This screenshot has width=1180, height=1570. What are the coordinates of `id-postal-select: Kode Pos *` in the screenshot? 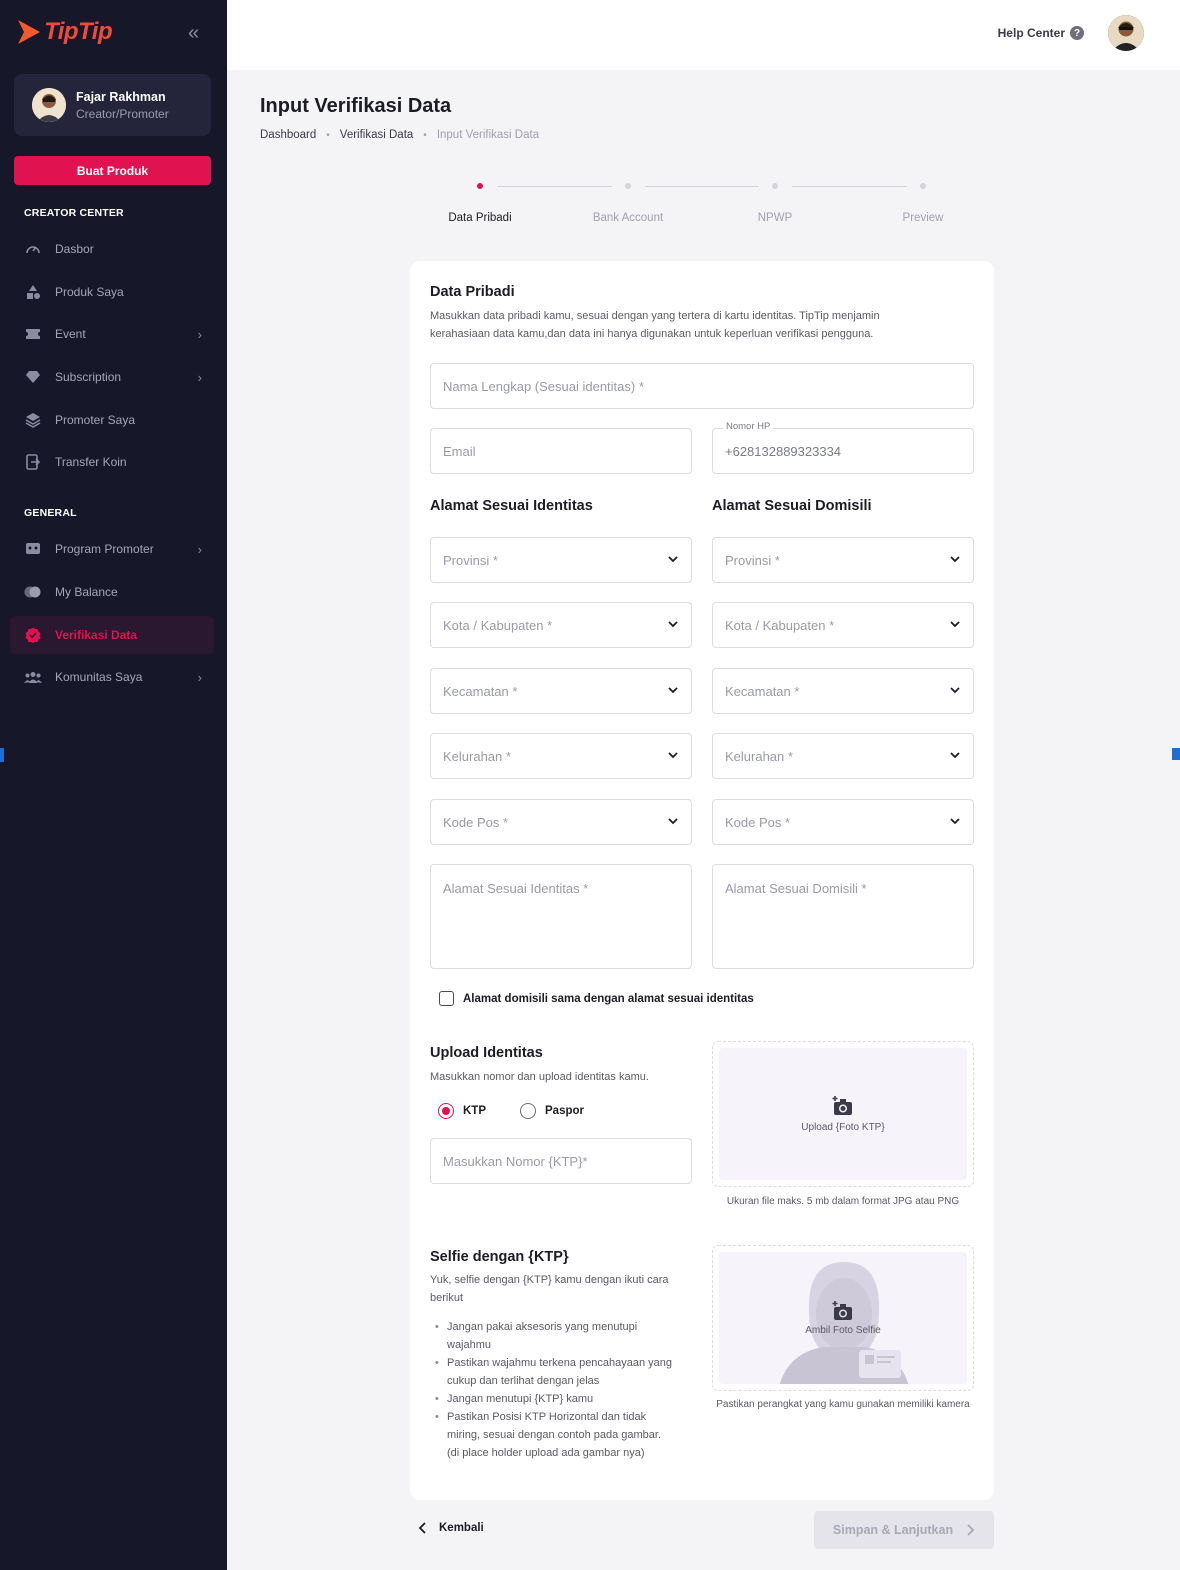 It's located at (561, 822).